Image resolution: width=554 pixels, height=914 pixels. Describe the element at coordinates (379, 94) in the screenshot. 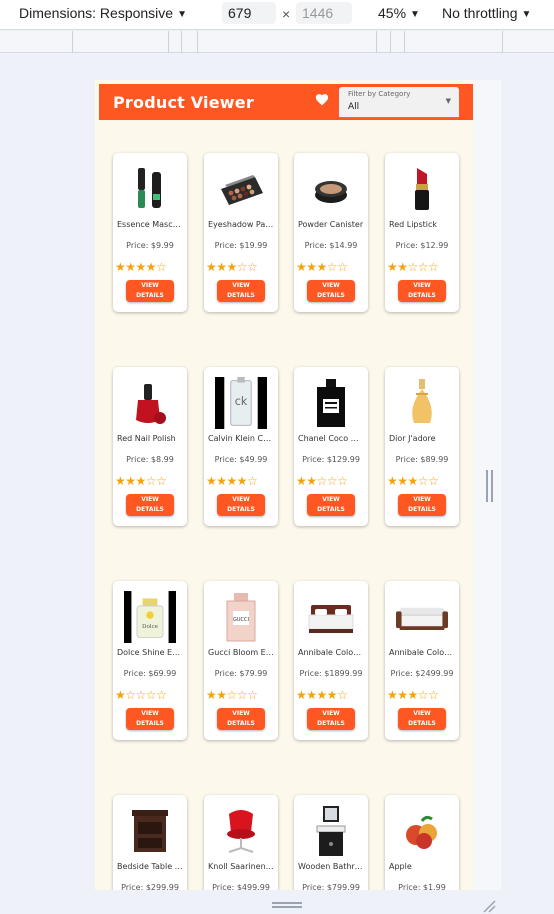

I see `filter-label: Filter by Category` at that location.